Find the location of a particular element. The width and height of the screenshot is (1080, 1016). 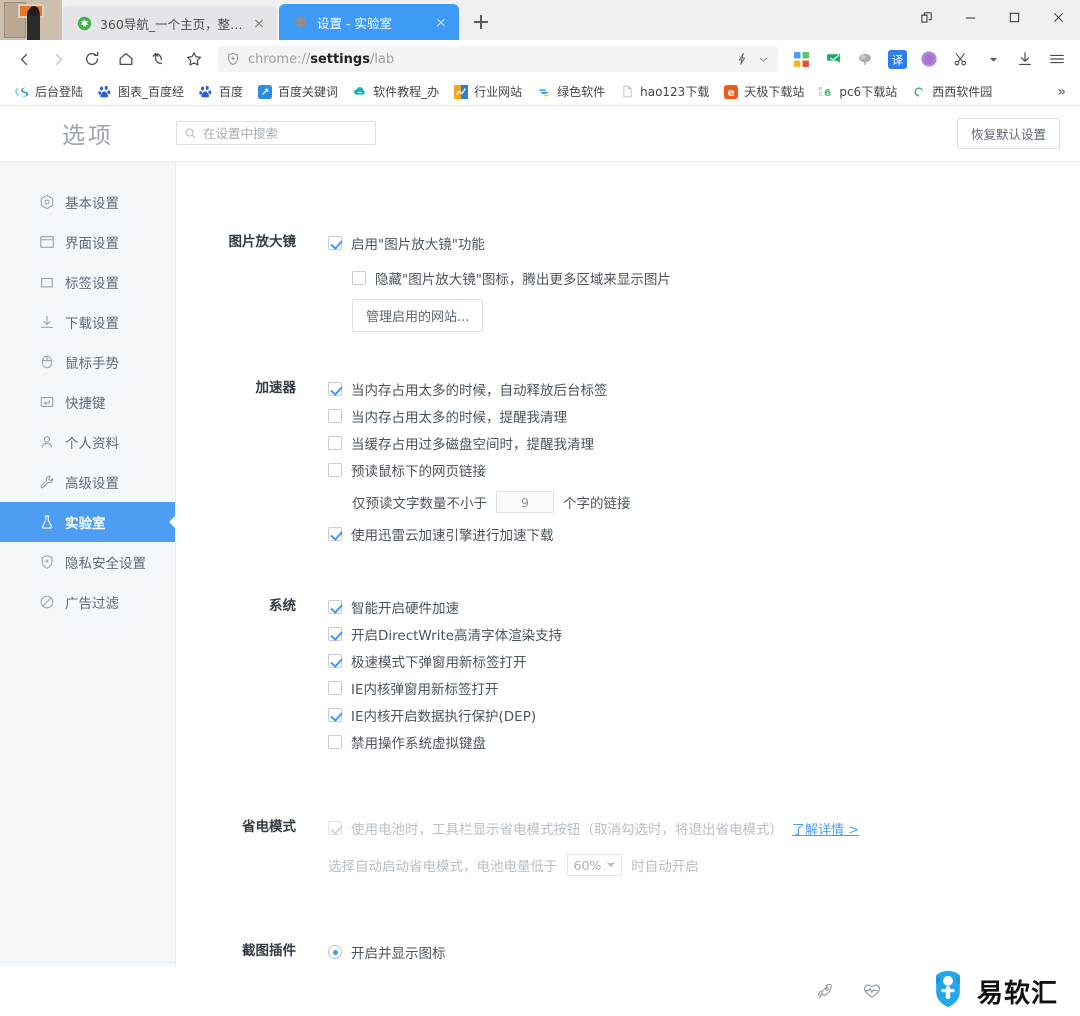

sidebar-item-basic: 基本设置 is located at coordinates (87, 202).